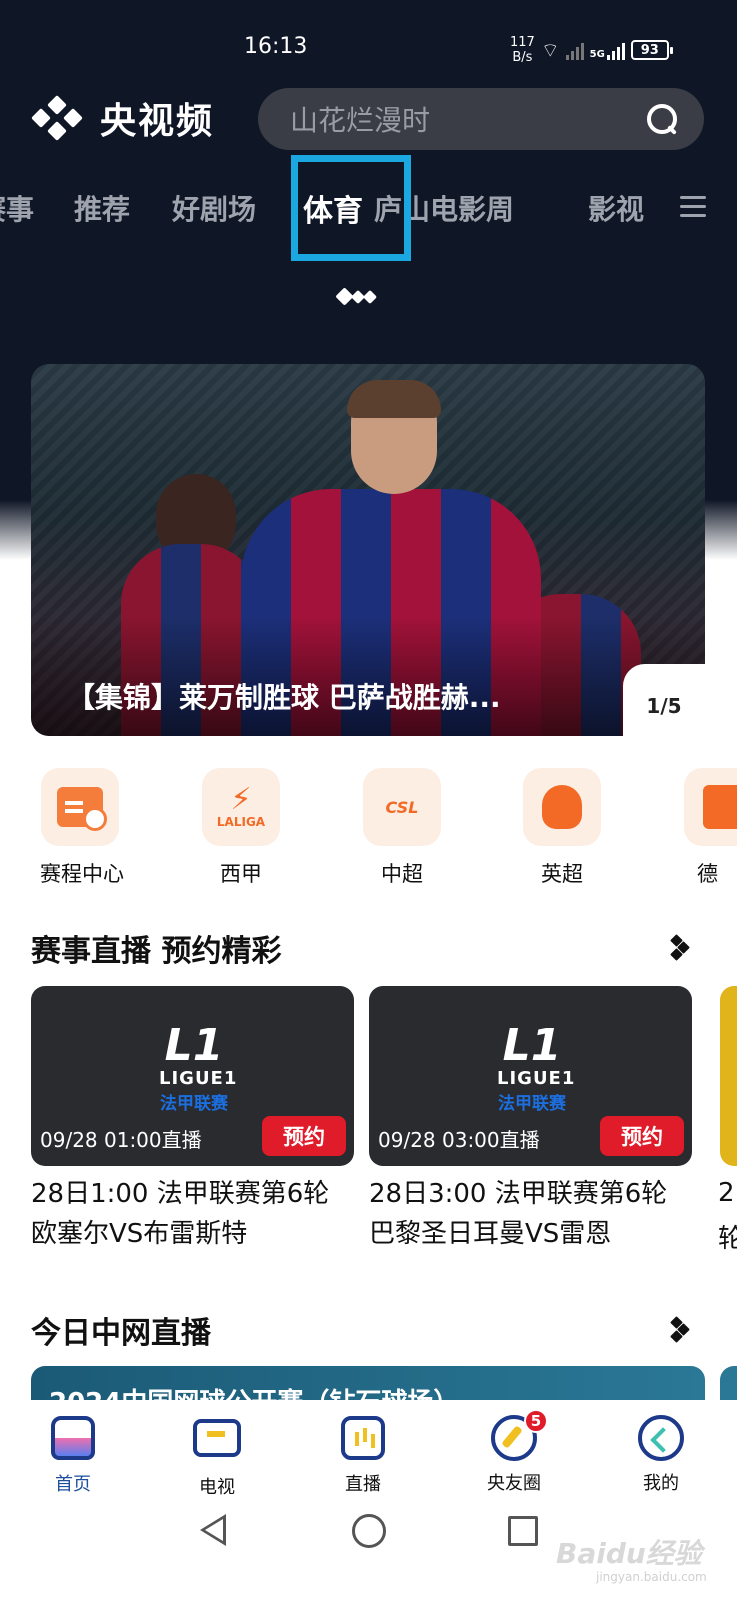 The height and width of the screenshot is (1600, 737). What do you see at coordinates (213, 1530) in the screenshot?
I see `back-icon` at bounding box center [213, 1530].